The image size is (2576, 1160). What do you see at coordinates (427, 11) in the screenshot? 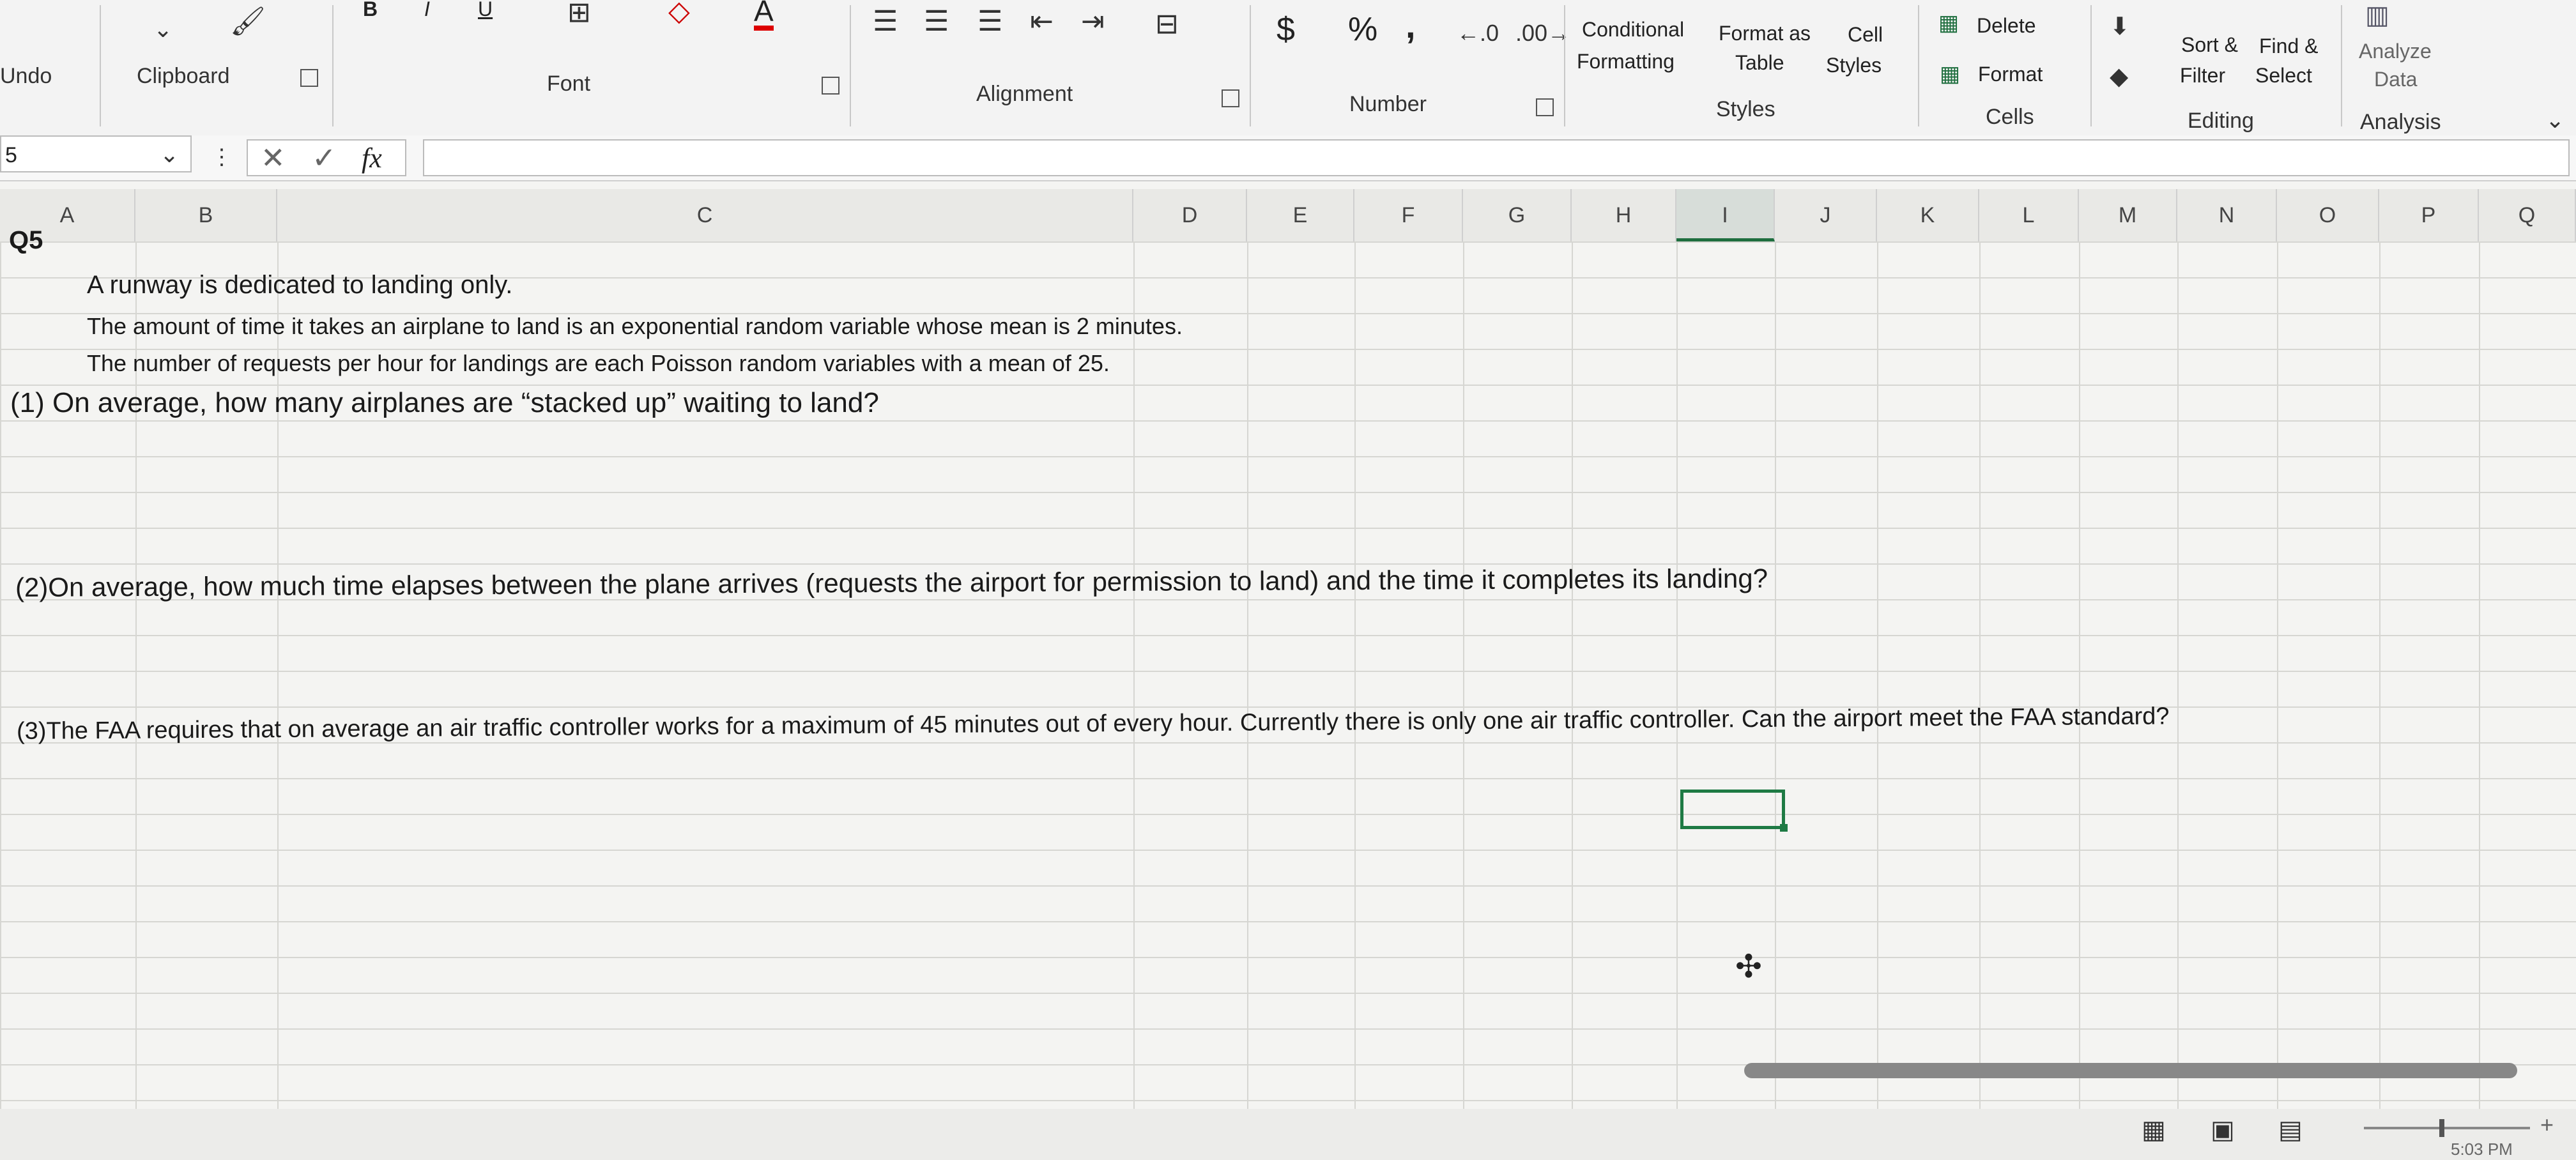
I see `italic-button: I` at bounding box center [427, 11].